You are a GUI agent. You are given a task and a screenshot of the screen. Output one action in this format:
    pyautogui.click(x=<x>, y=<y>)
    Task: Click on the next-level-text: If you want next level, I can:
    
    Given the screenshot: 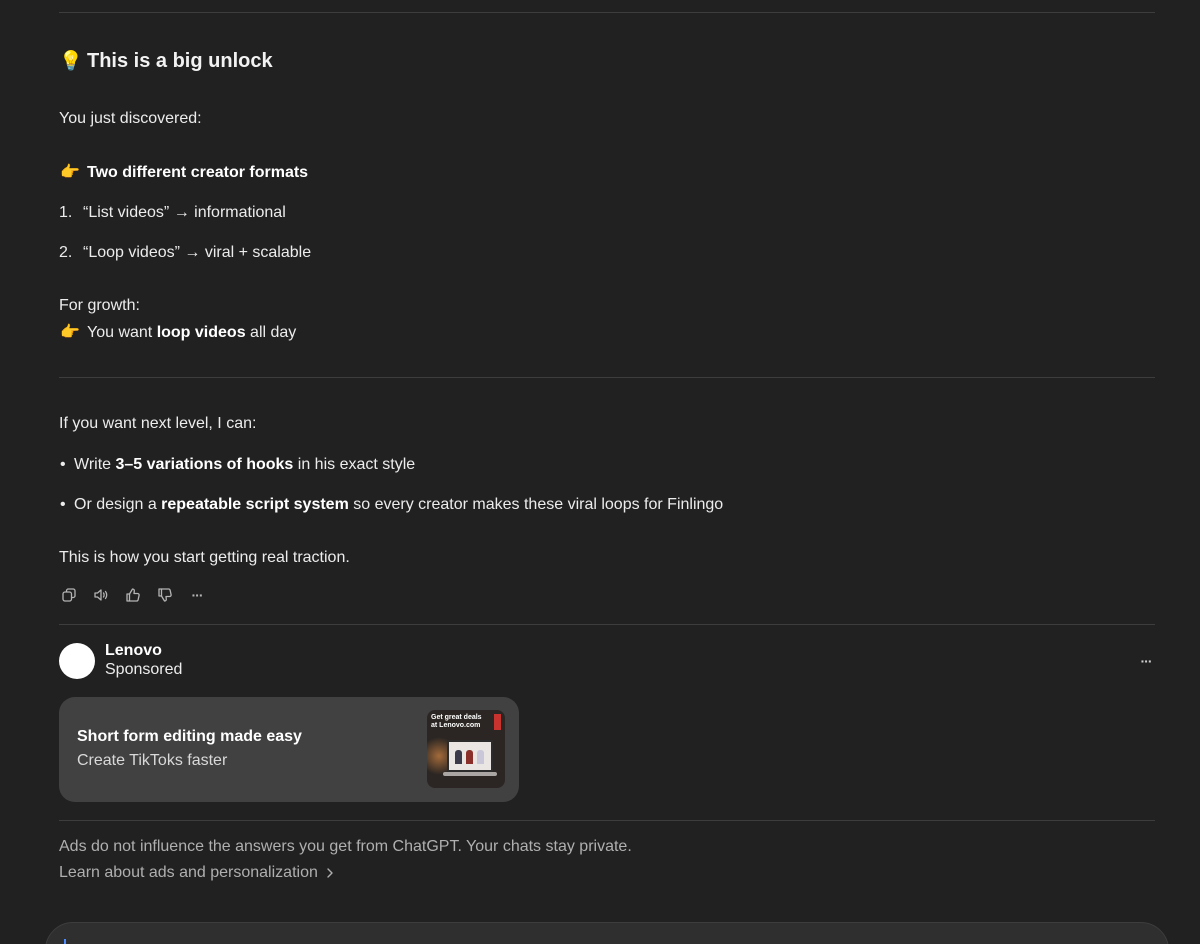 What is the action you would take?
    pyautogui.click(x=158, y=423)
    